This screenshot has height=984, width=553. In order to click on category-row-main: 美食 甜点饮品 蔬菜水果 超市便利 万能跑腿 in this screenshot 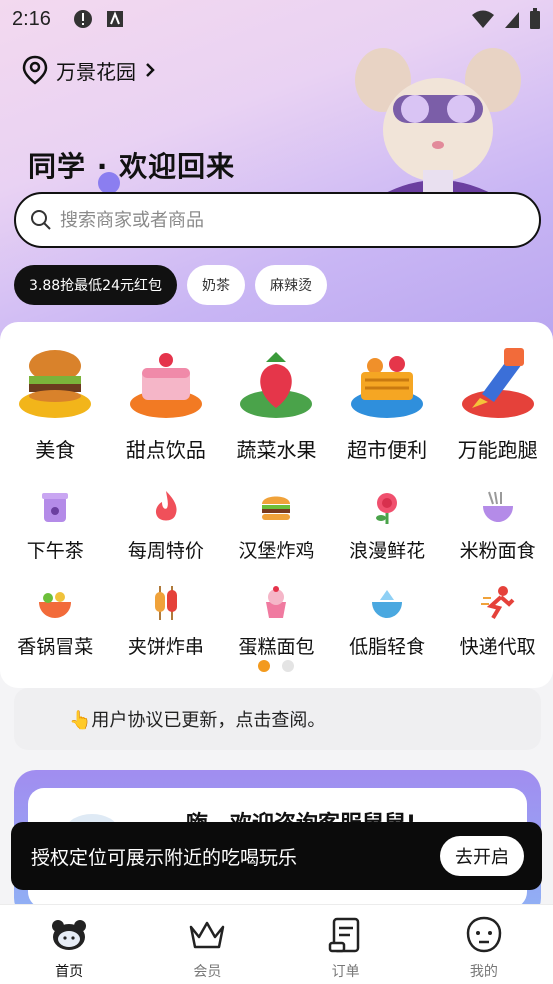, I will do `click(276, 402)`.